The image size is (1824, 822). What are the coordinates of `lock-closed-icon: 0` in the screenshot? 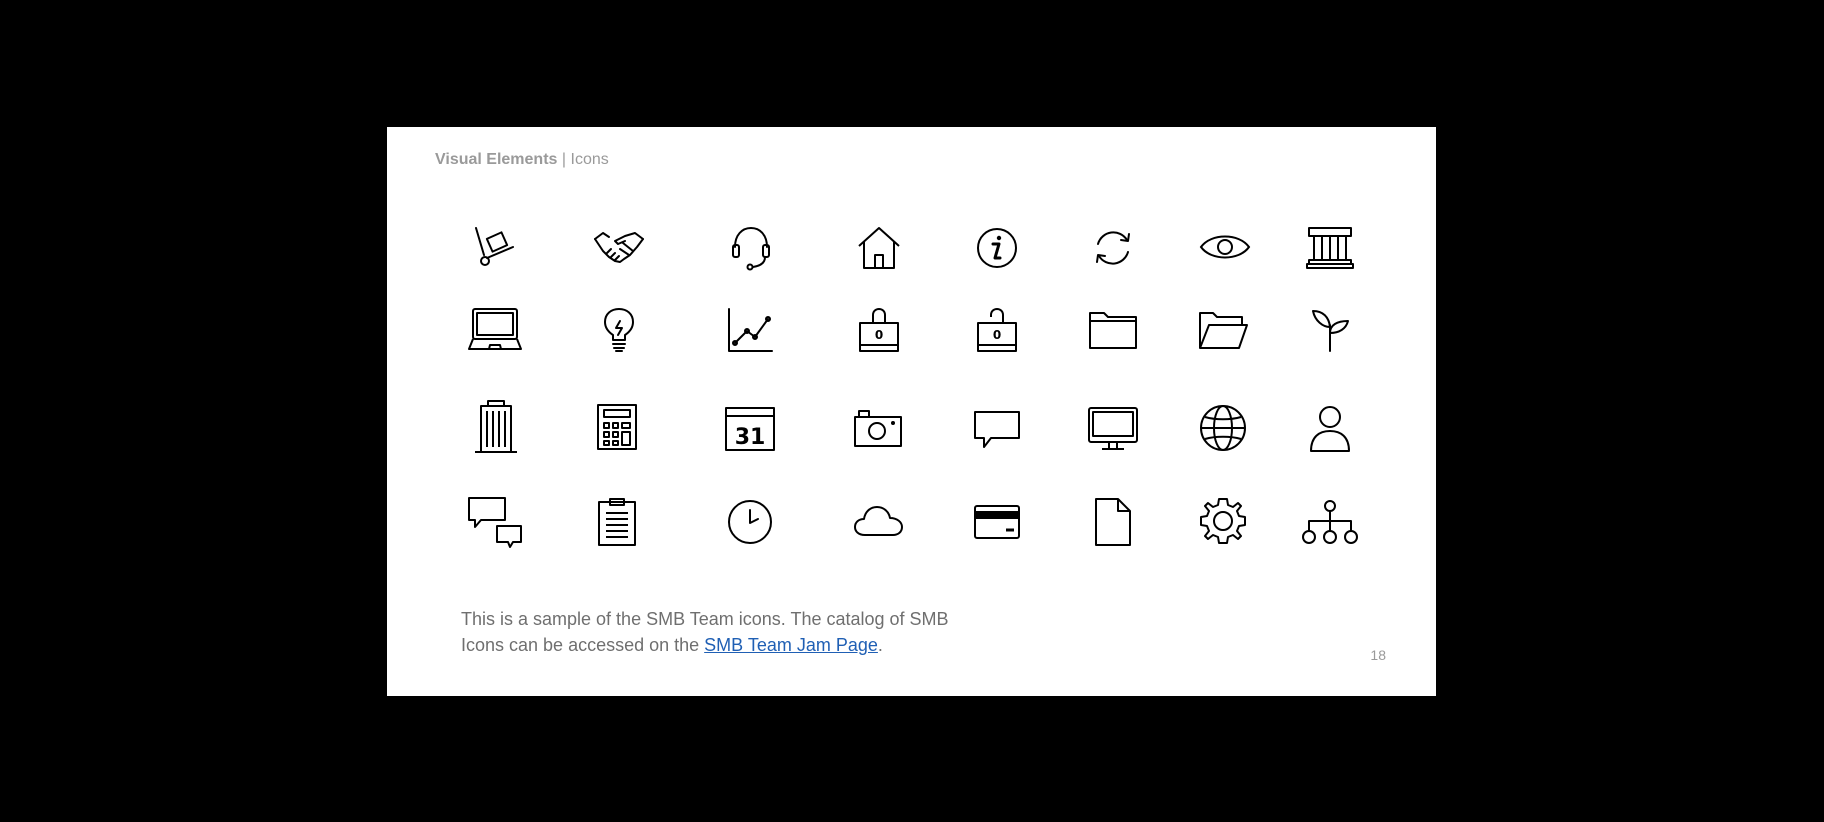 It's located at (879, 330).